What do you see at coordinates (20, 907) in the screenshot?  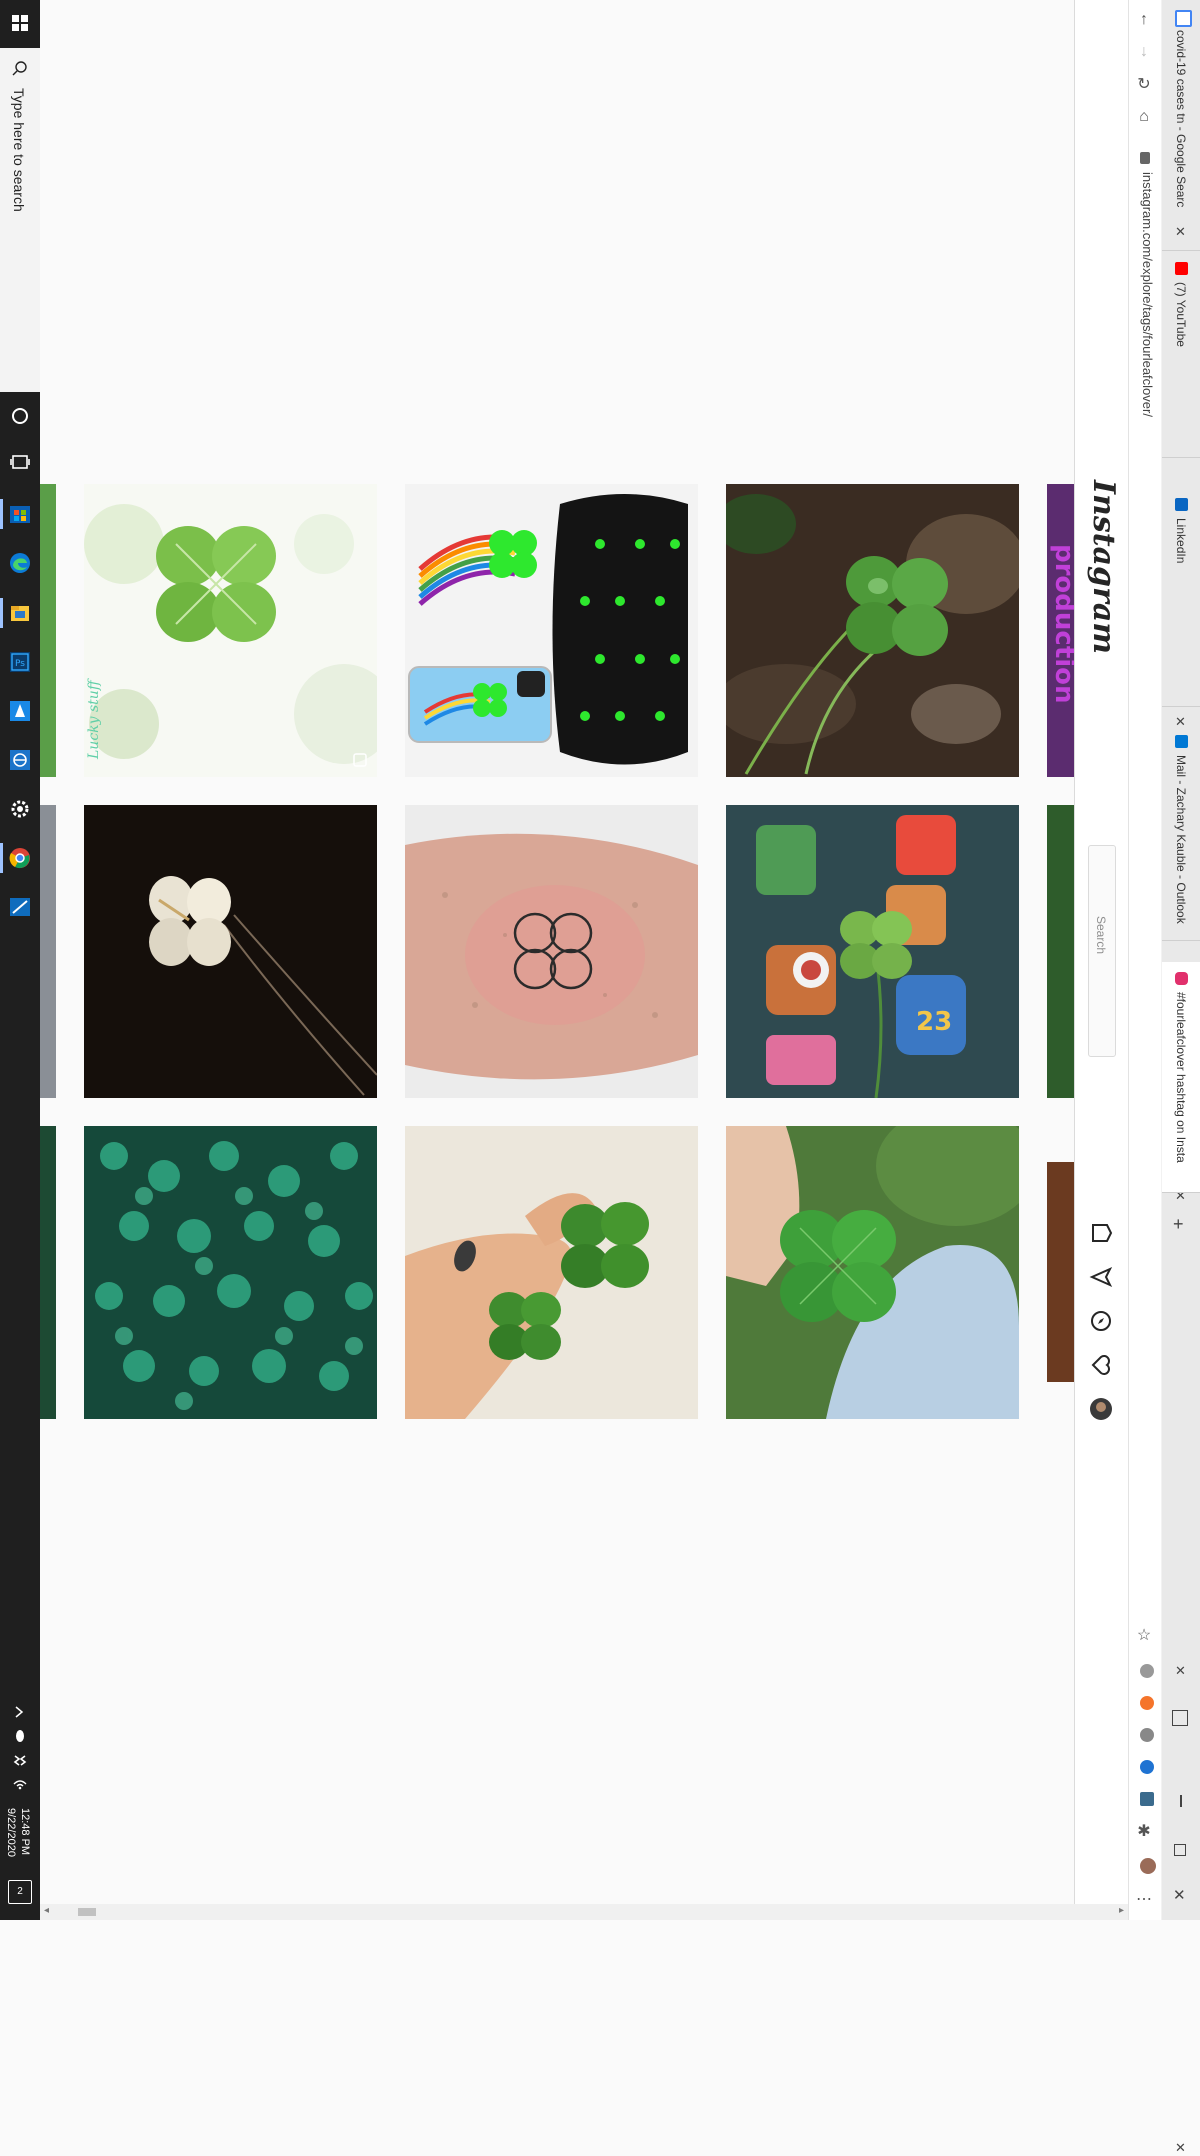 I see `remote-desktop-icon` at bounding box center [20, 907].